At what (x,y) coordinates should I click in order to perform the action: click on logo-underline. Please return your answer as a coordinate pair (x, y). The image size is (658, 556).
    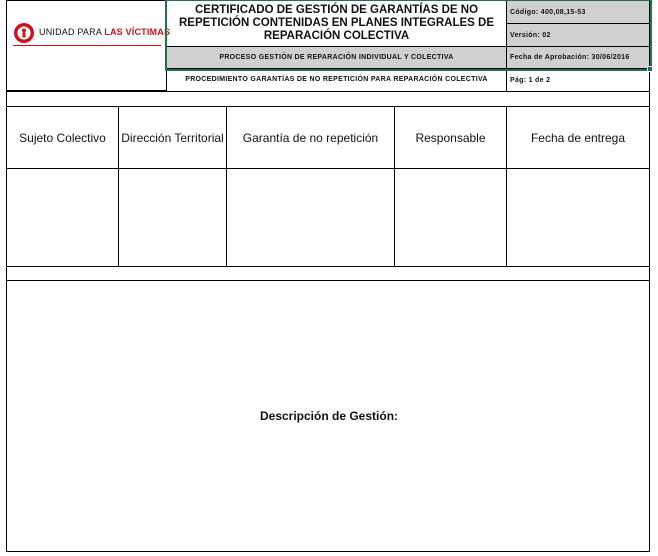
    Looking at the image, I should click on (87, 45).